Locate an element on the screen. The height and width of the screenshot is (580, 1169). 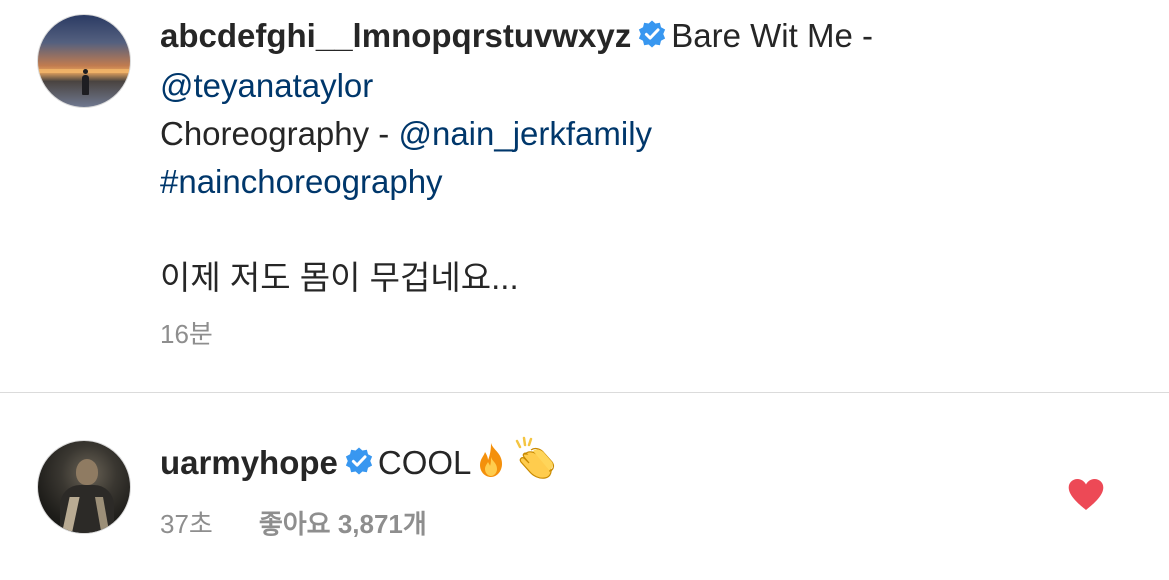
hashtag-link: #nainchoreography is located at coordinates (301, 181).